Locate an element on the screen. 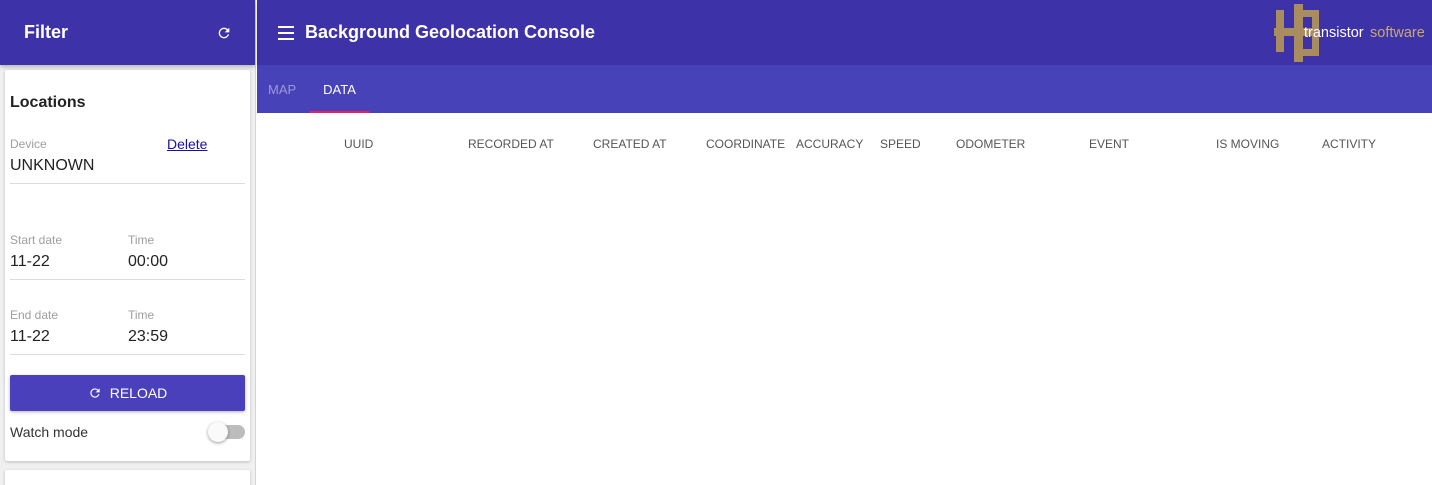 The height and width of the screenshot is (485, 1432). column-speed: SPEED is located at coordinates (900, 144).